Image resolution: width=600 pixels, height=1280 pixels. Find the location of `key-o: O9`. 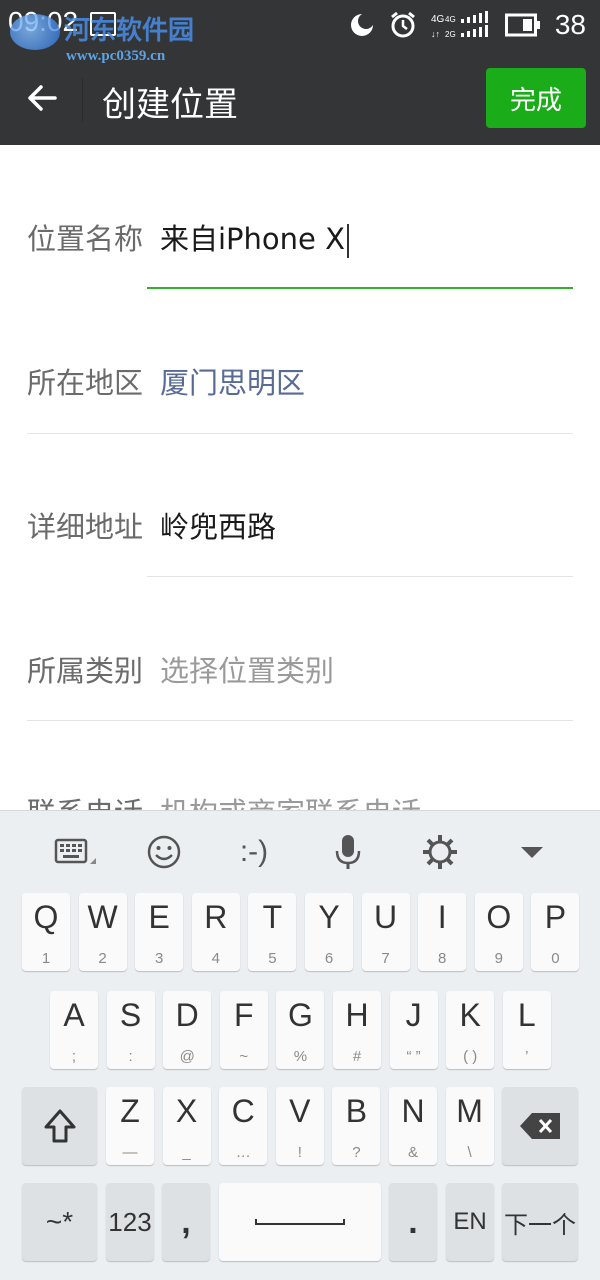

key-o: O9 is located at coordinates (498, 932).